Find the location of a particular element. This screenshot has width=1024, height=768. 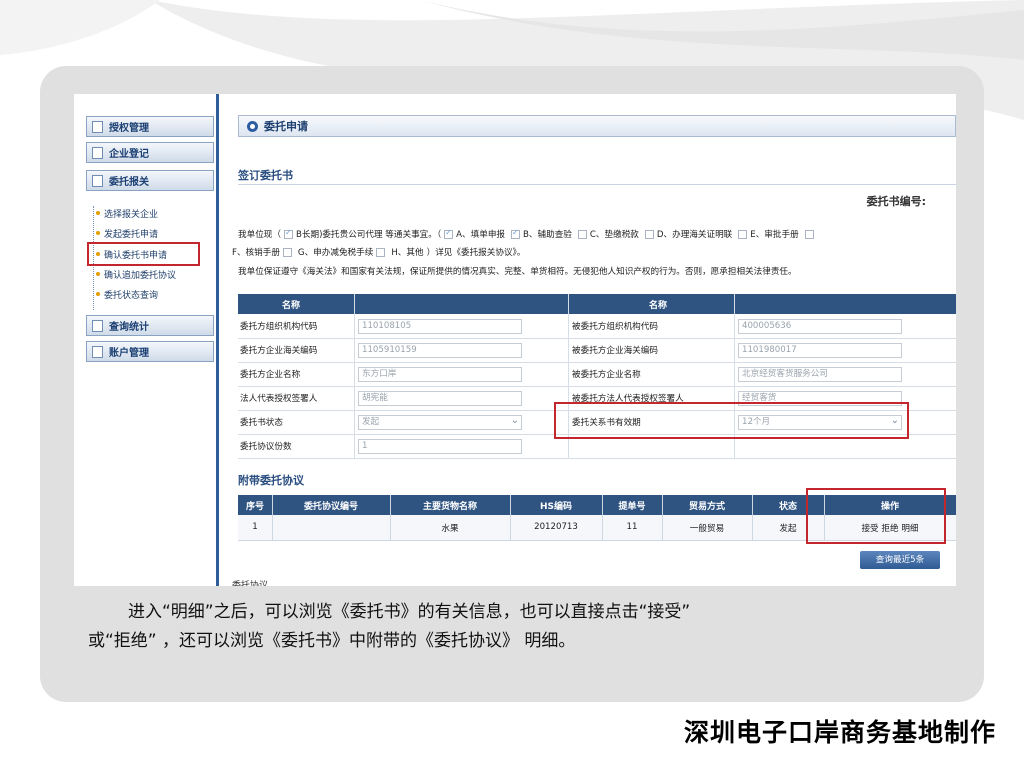

sidebar-item-status-query: 委托状态查询 is located at coordinates (127, 294).